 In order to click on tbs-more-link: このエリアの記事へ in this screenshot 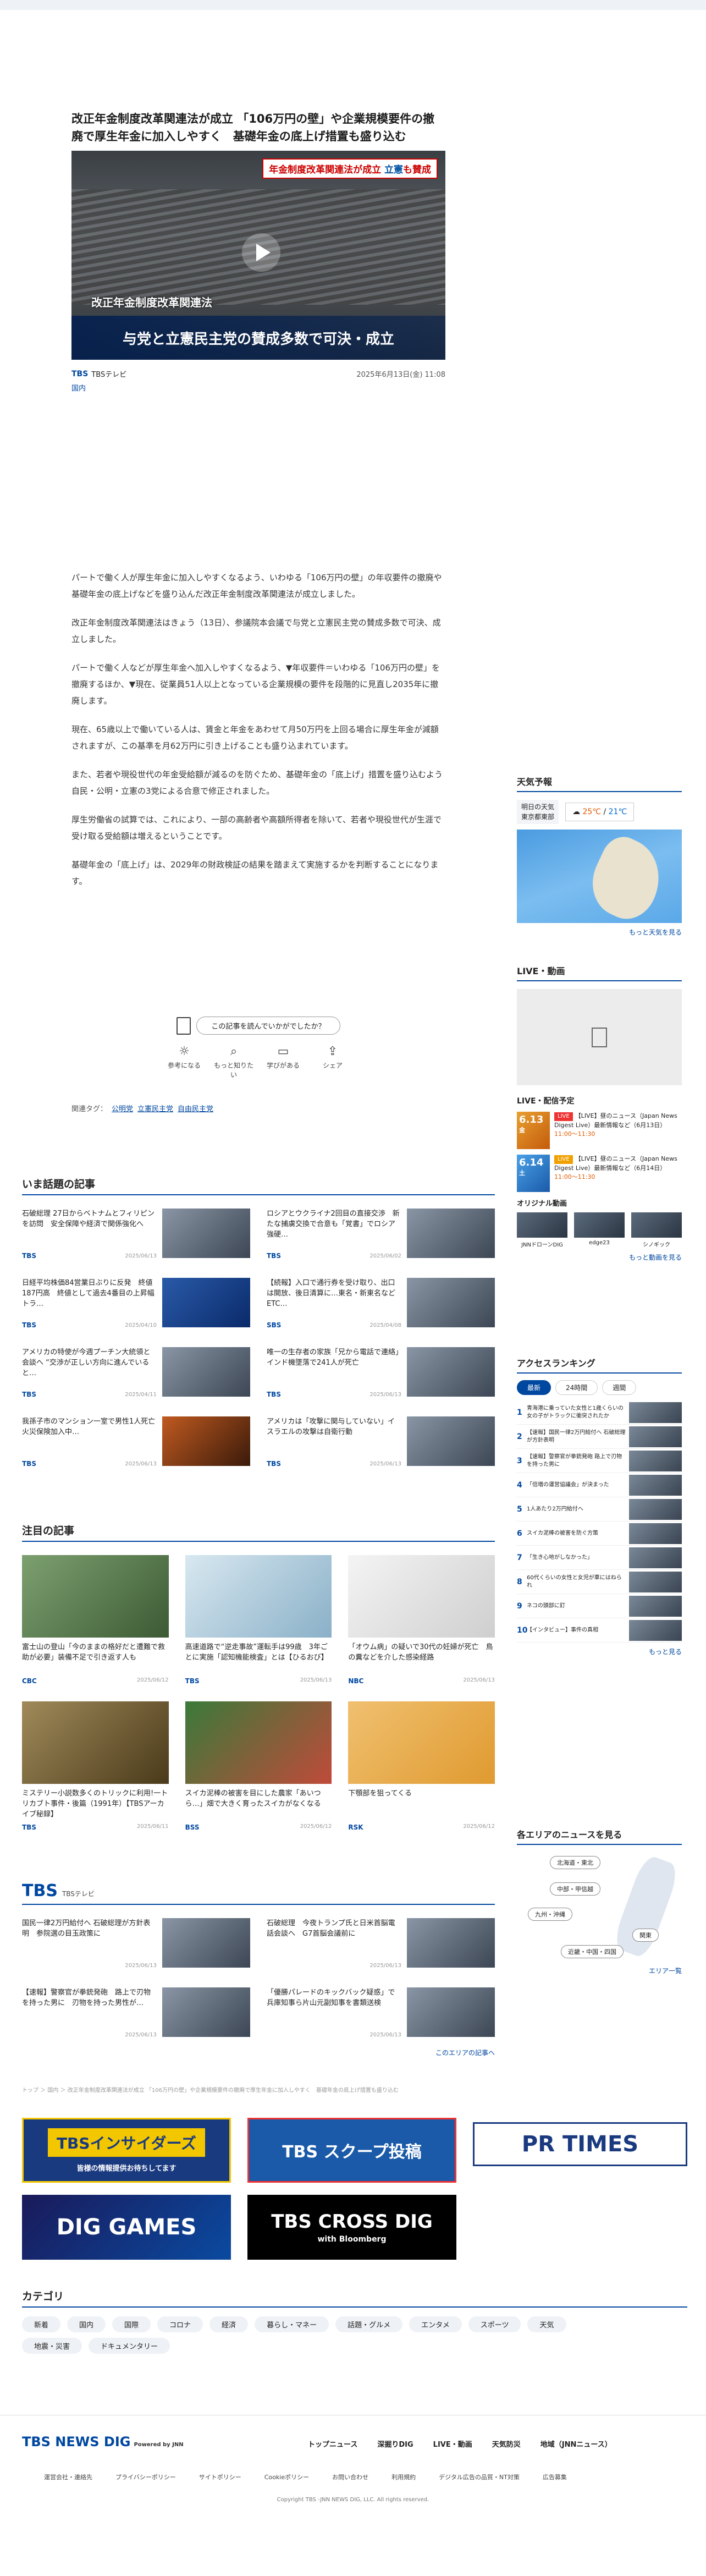, I will do `click(258, 2052)`.